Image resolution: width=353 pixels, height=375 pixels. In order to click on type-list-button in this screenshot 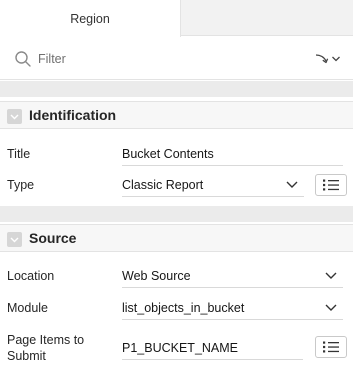, I will do `click(331, 185)`.